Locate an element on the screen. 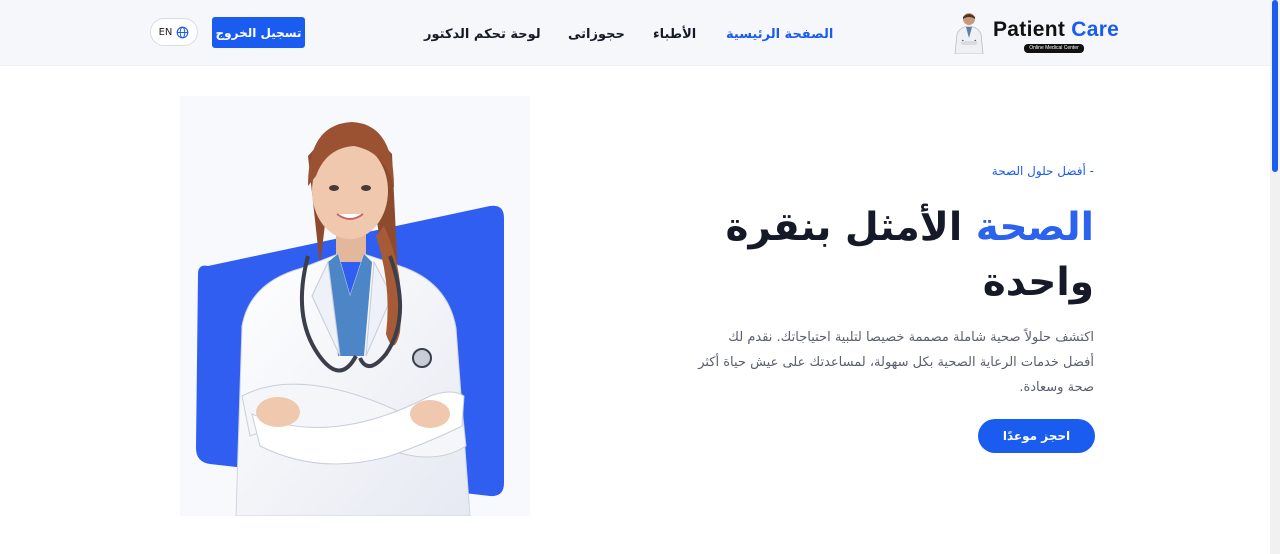 This screenshot has width=1280, height=554. nav-link-my-bookings: حجوزاتى is located at coordinates (596, 34).